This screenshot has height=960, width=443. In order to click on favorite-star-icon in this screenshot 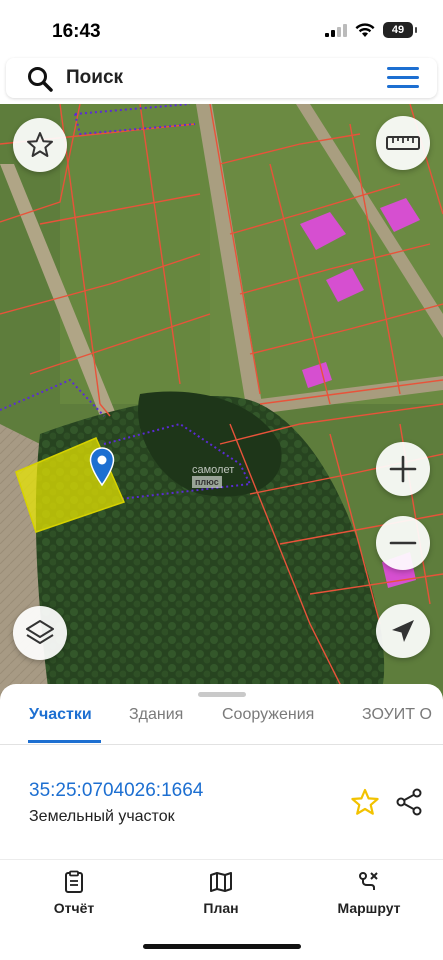, I will do `click(365, 802)`.